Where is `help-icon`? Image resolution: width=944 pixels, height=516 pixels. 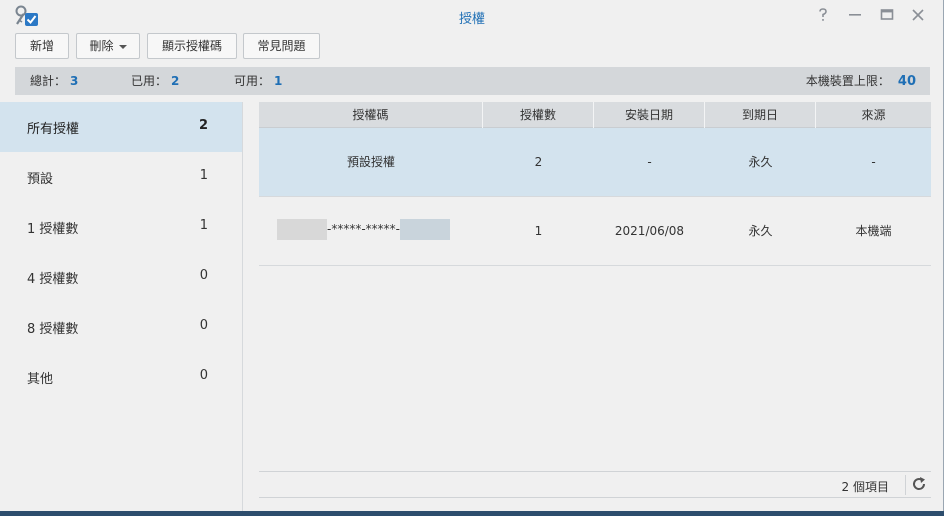
help-icon is located at coordinates (823, 15).